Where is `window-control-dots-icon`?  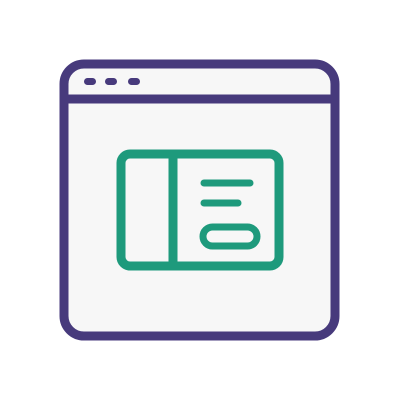
window-control-dots-icon is located at coordinates (112, 81).